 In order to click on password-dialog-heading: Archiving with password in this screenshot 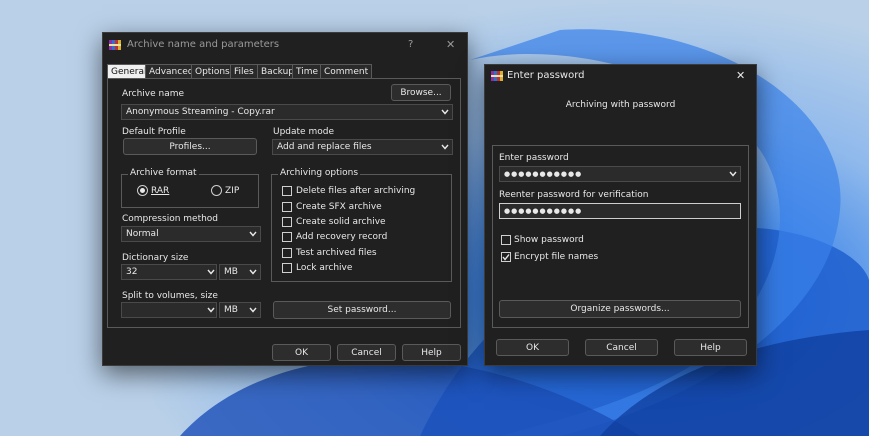, I will do `click(620, 105)`.